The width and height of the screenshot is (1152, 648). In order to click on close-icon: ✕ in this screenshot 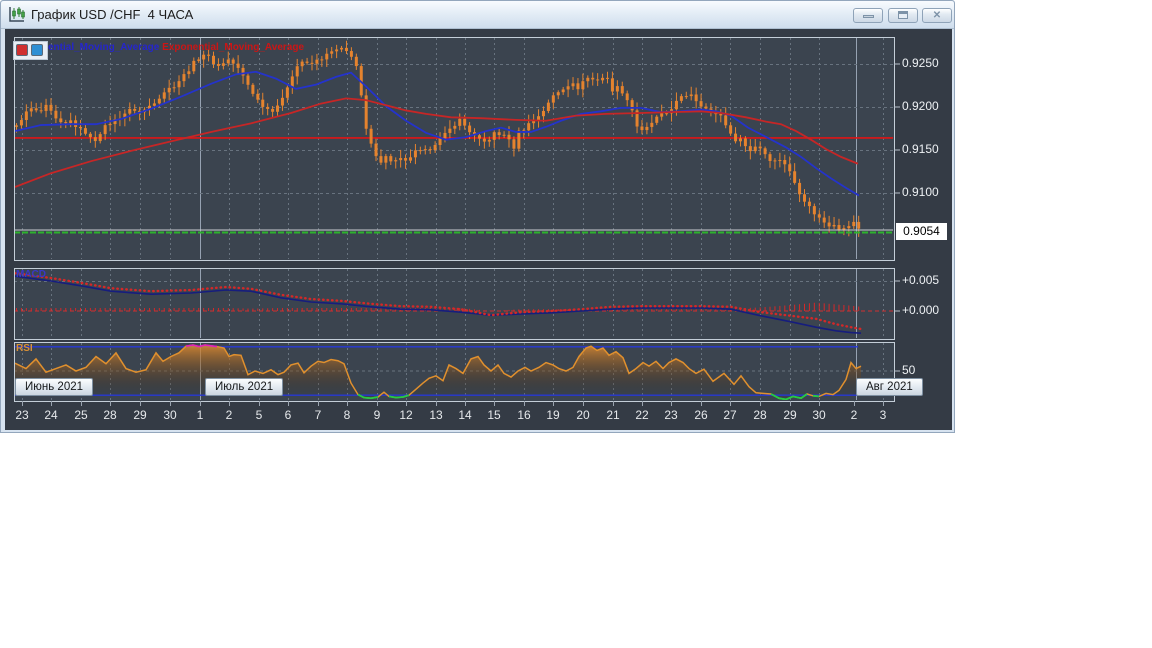, I will do `click(937, 15)`.